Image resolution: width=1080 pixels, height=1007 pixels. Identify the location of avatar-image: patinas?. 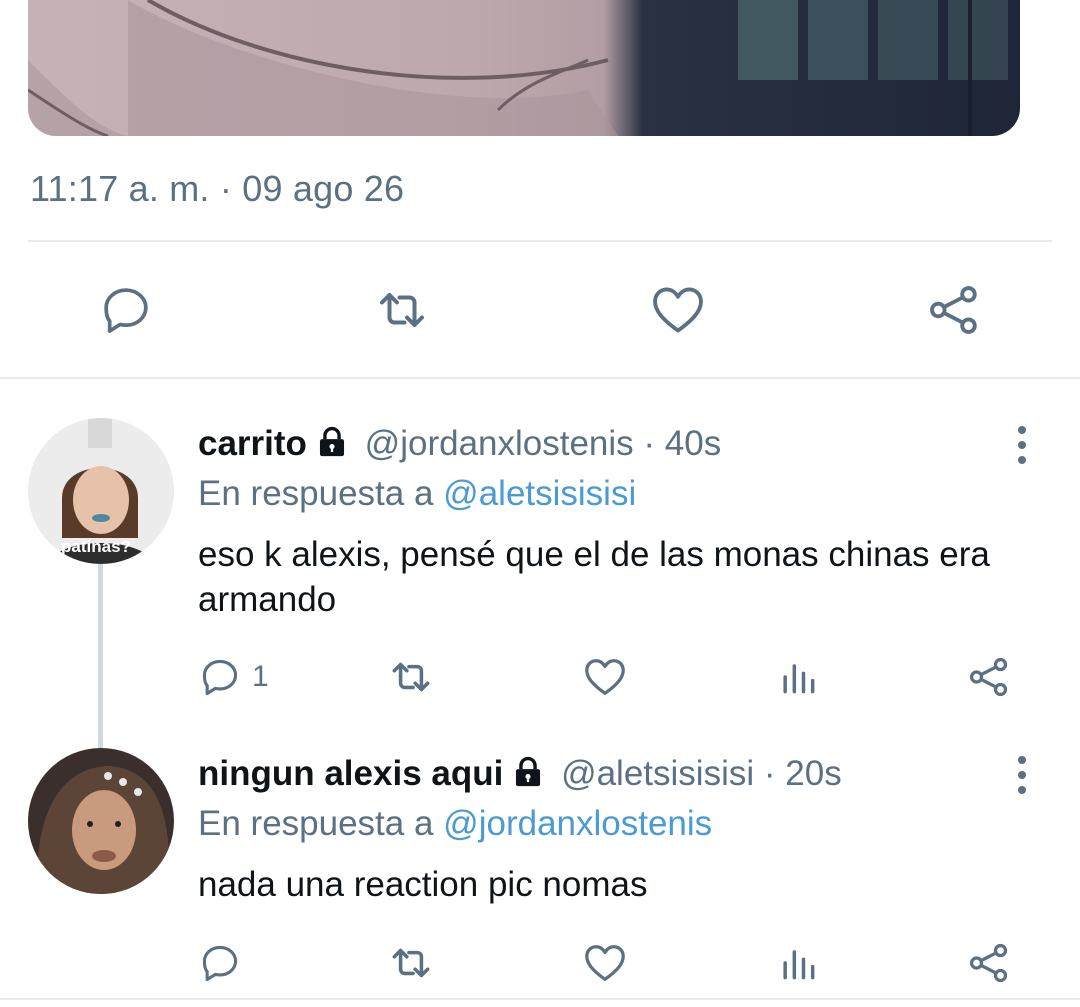
(101, 491).